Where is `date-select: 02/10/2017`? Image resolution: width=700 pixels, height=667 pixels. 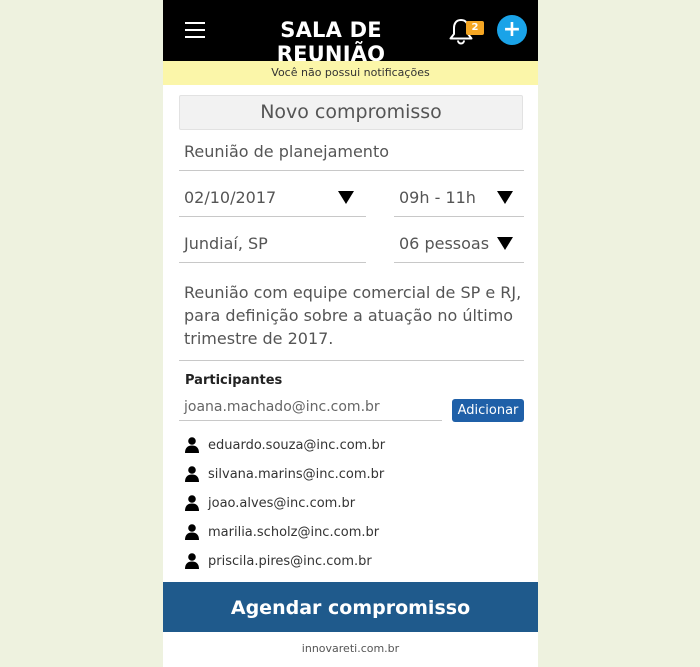 date-select: 02/10/2017 is located at coordinates (272, 201).